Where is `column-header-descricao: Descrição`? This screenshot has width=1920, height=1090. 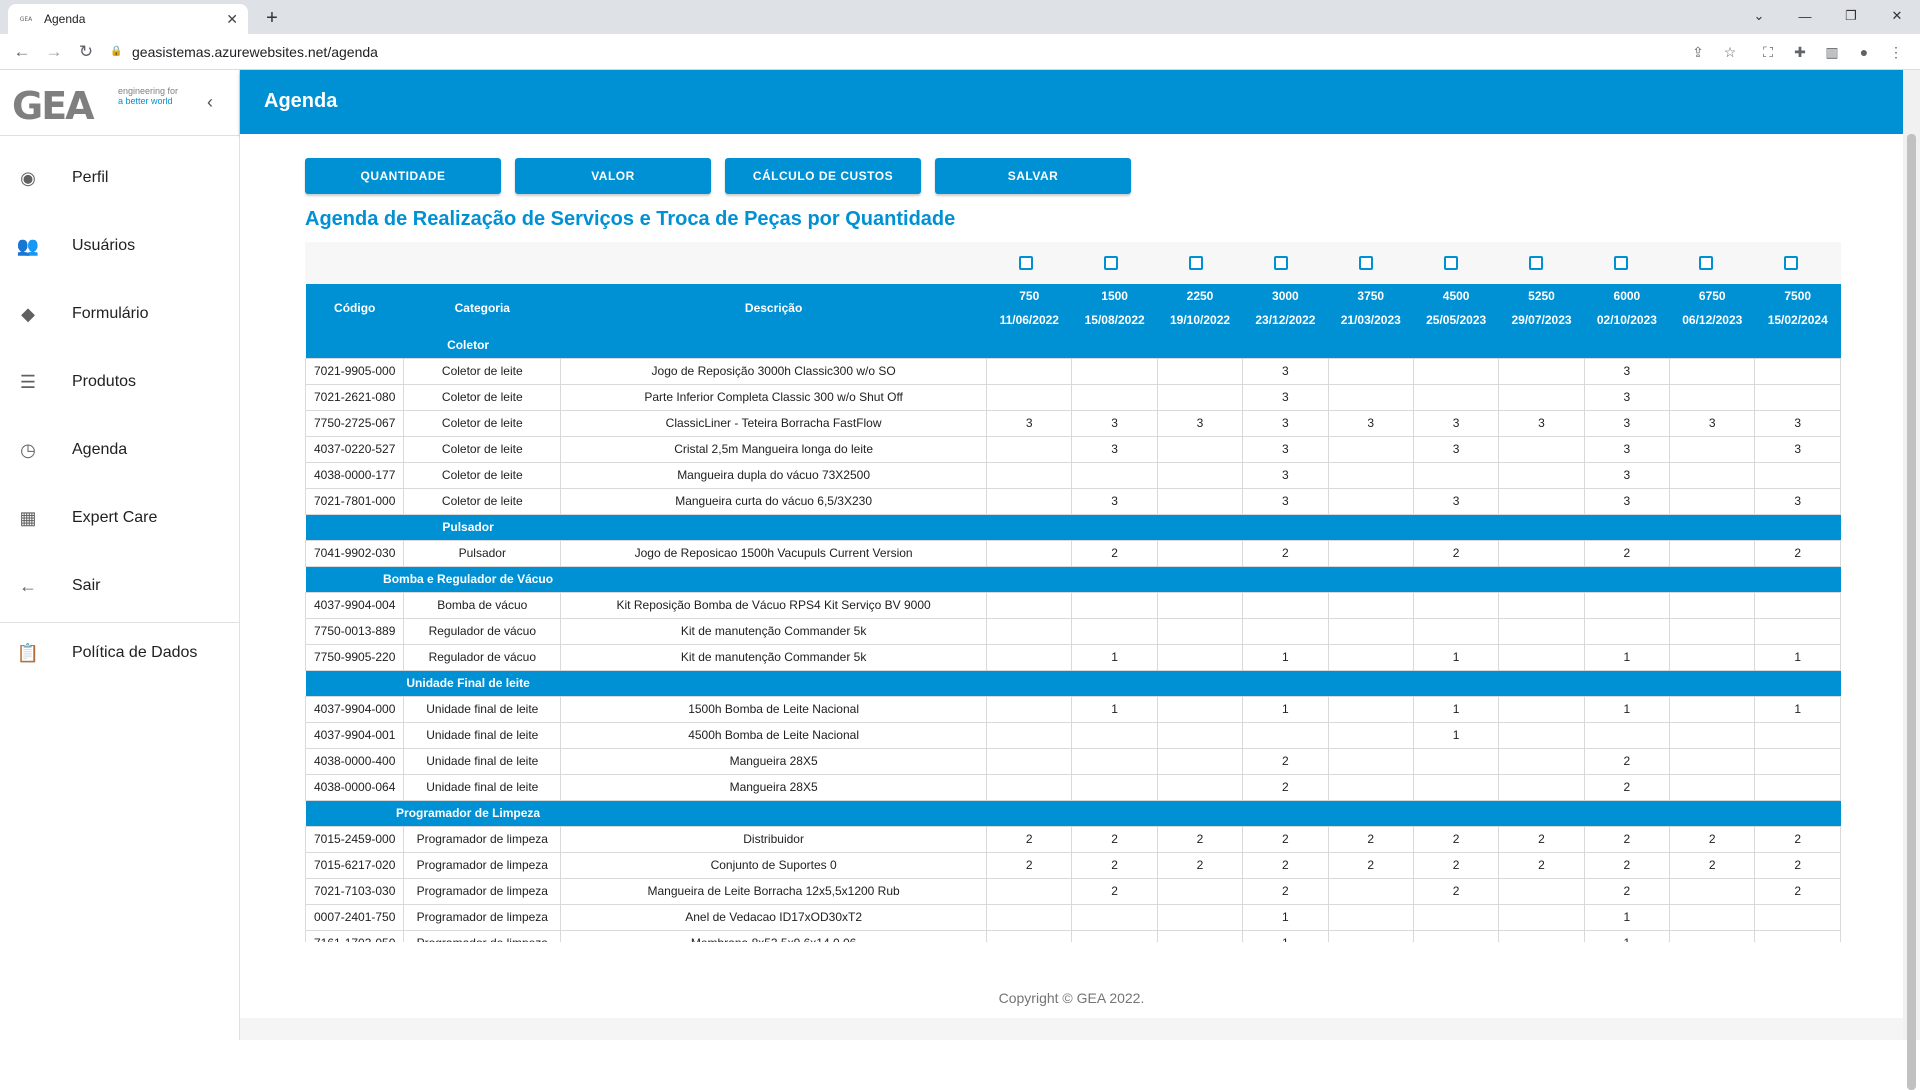
column-header-descricao: Descrição is located at coordinates (773, 308).